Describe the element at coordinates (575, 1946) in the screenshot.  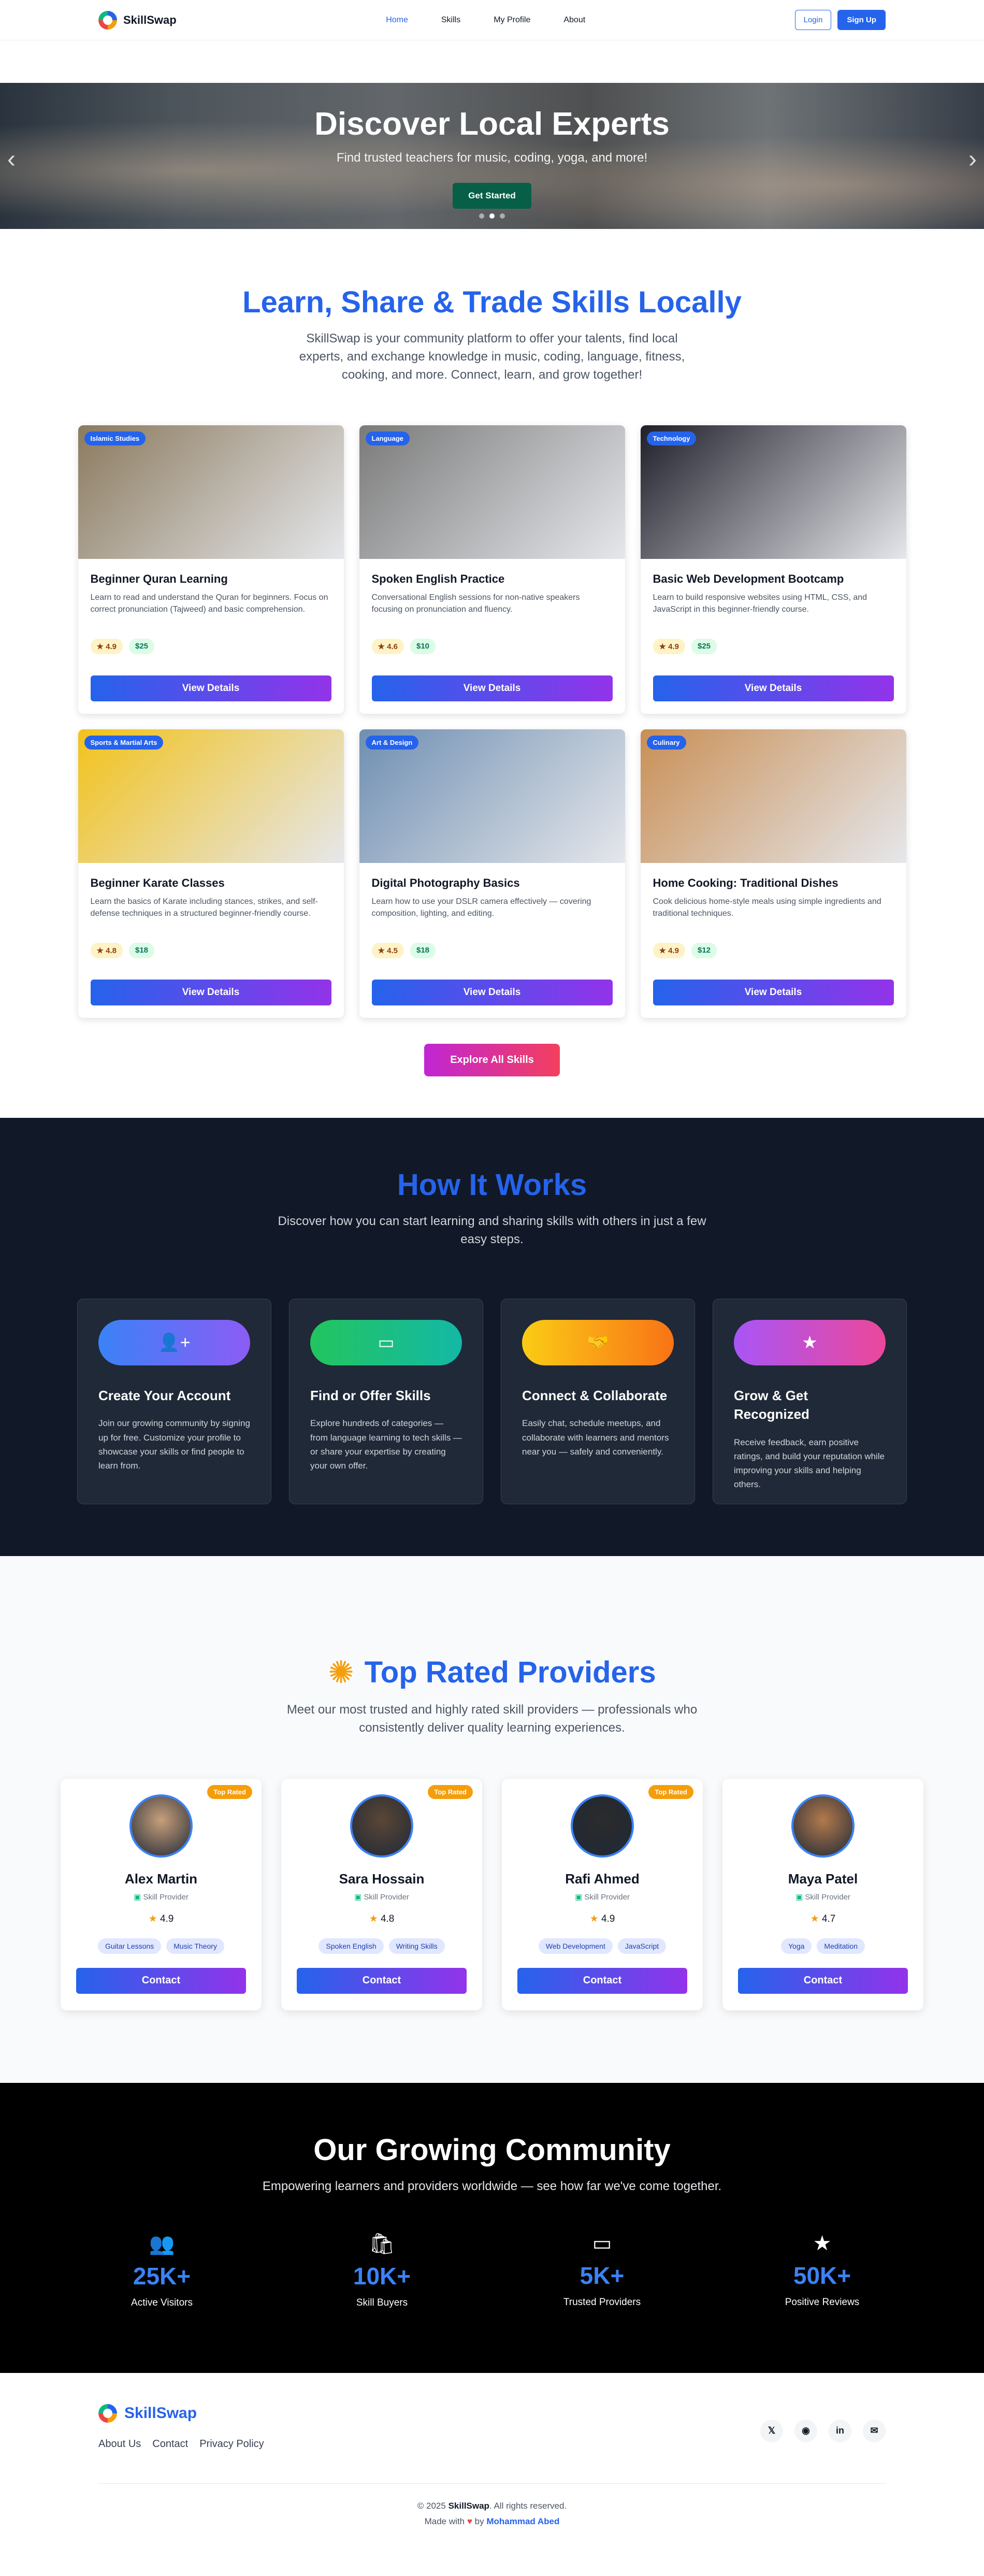
I see `skill-tag: Web Development` at that location.